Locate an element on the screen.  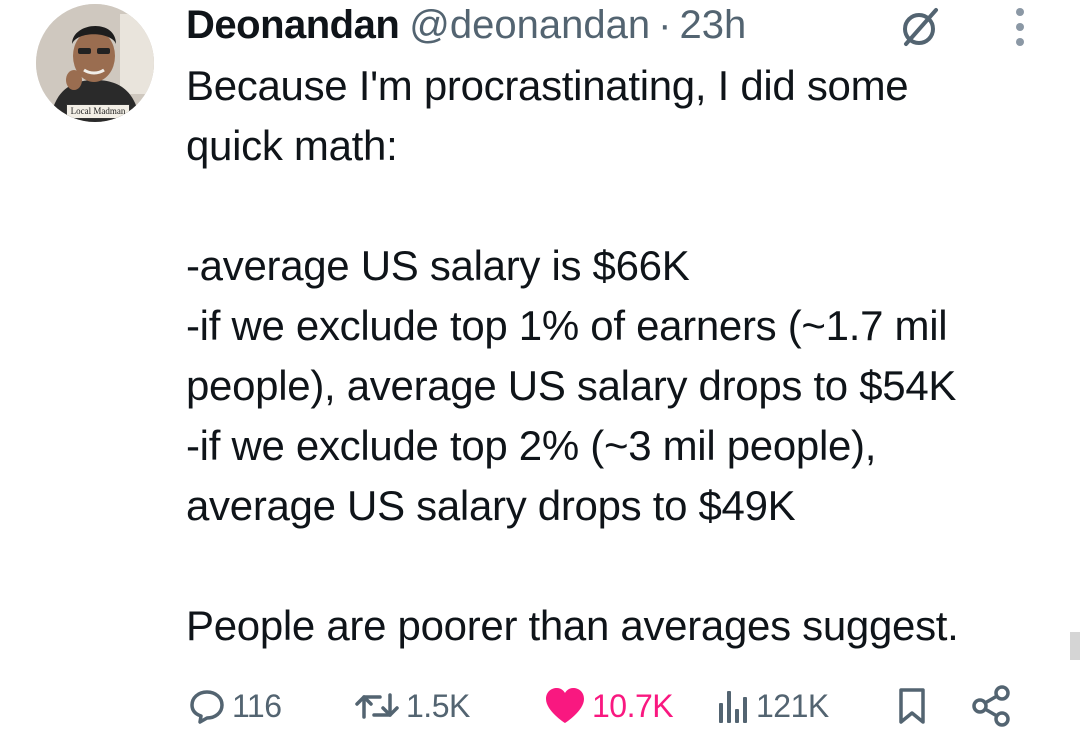
avatar: Local Madman is located at coordinates (95, 63).